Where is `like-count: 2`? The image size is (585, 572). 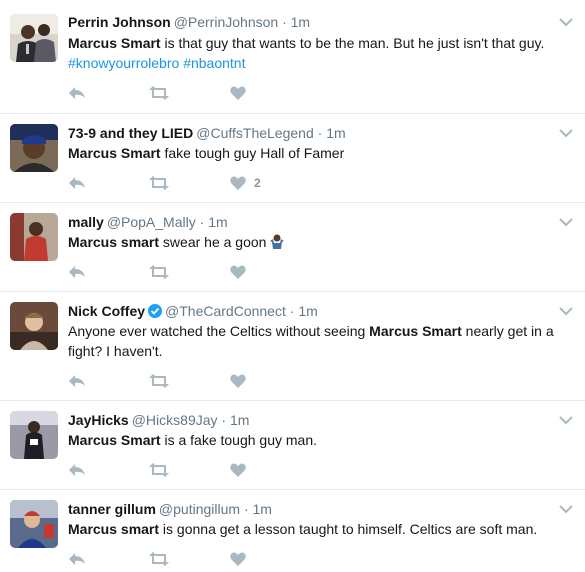 like-count: 2 is located at coordinates (257, 183).